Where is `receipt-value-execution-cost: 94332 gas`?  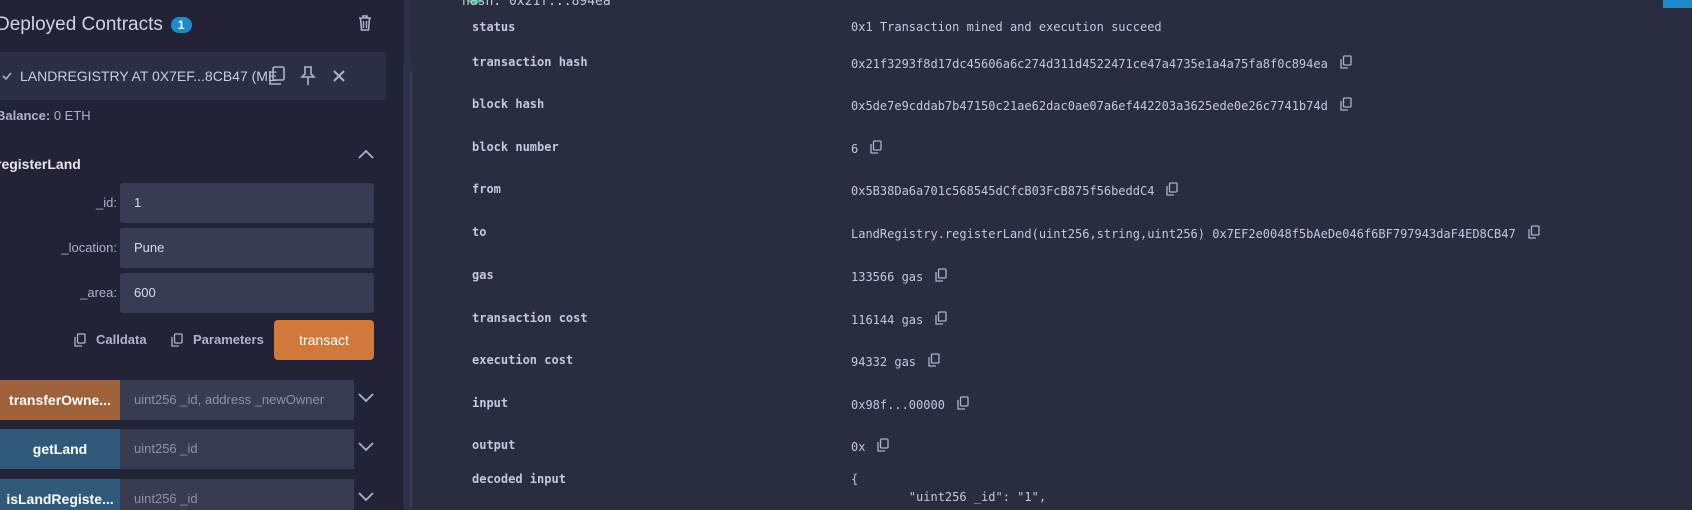
receipt-value-execution-cost: 94332 gas is located at coordinates (895, 361).